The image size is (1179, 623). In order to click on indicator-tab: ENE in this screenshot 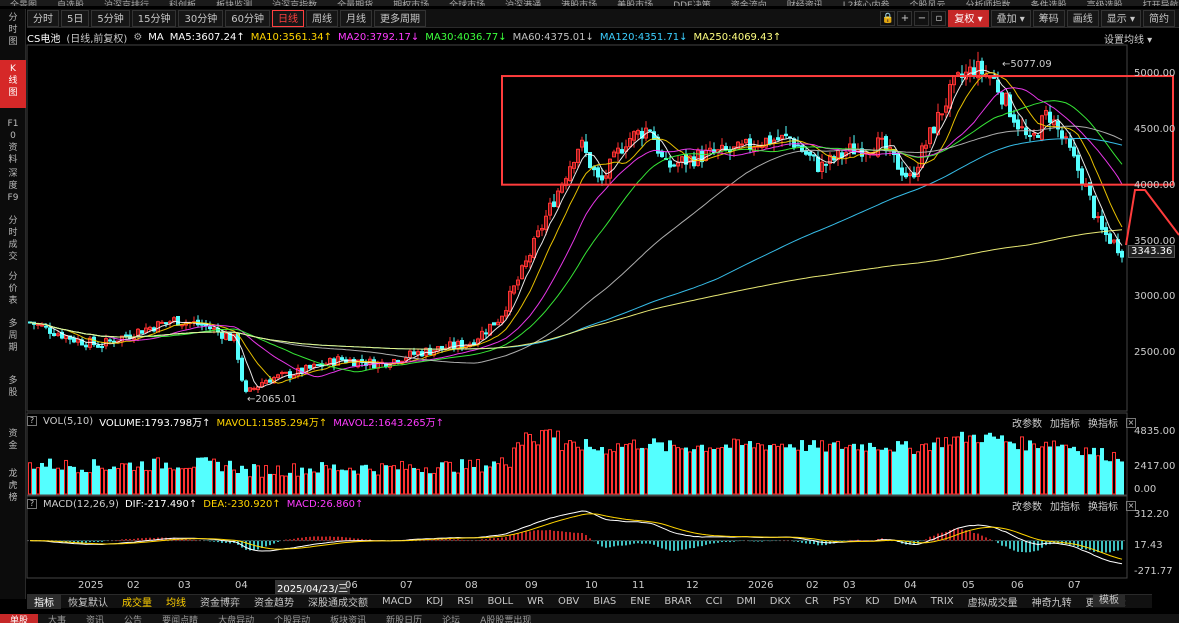, I will do `click(640, 601)`.